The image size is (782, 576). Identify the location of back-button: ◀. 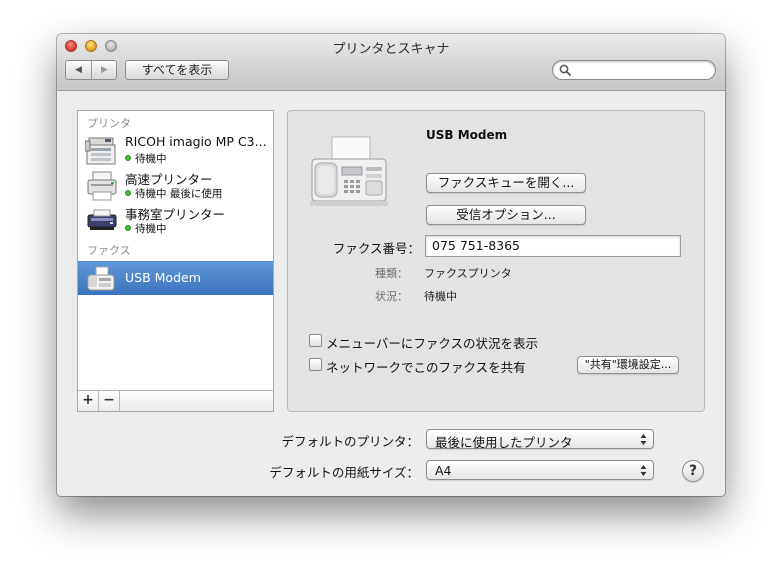
(79, 70).